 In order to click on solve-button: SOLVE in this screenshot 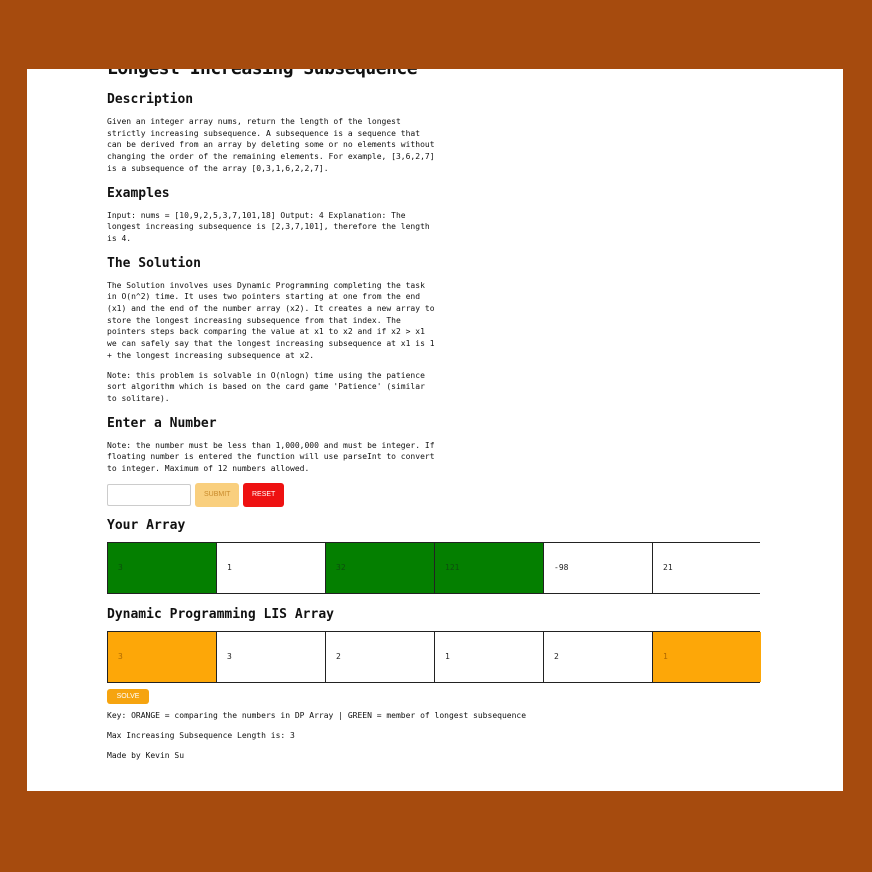, I will do `click(128, 696)`.